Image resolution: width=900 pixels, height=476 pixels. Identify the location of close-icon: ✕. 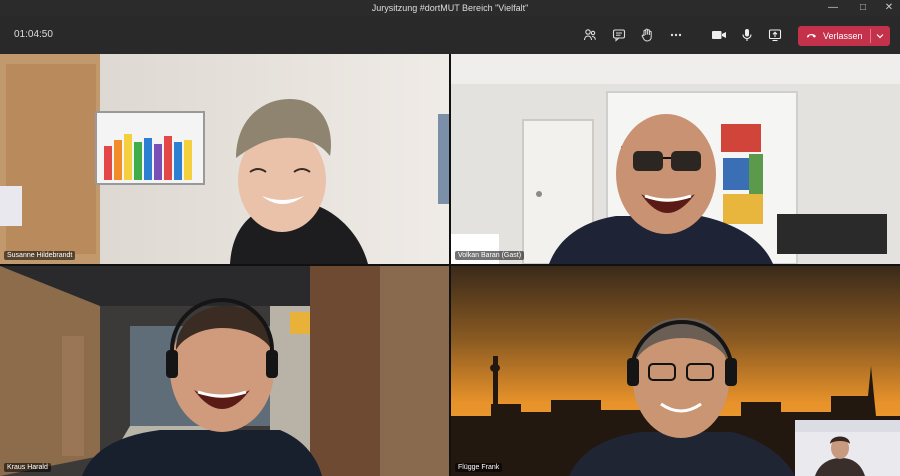
(889, 8).